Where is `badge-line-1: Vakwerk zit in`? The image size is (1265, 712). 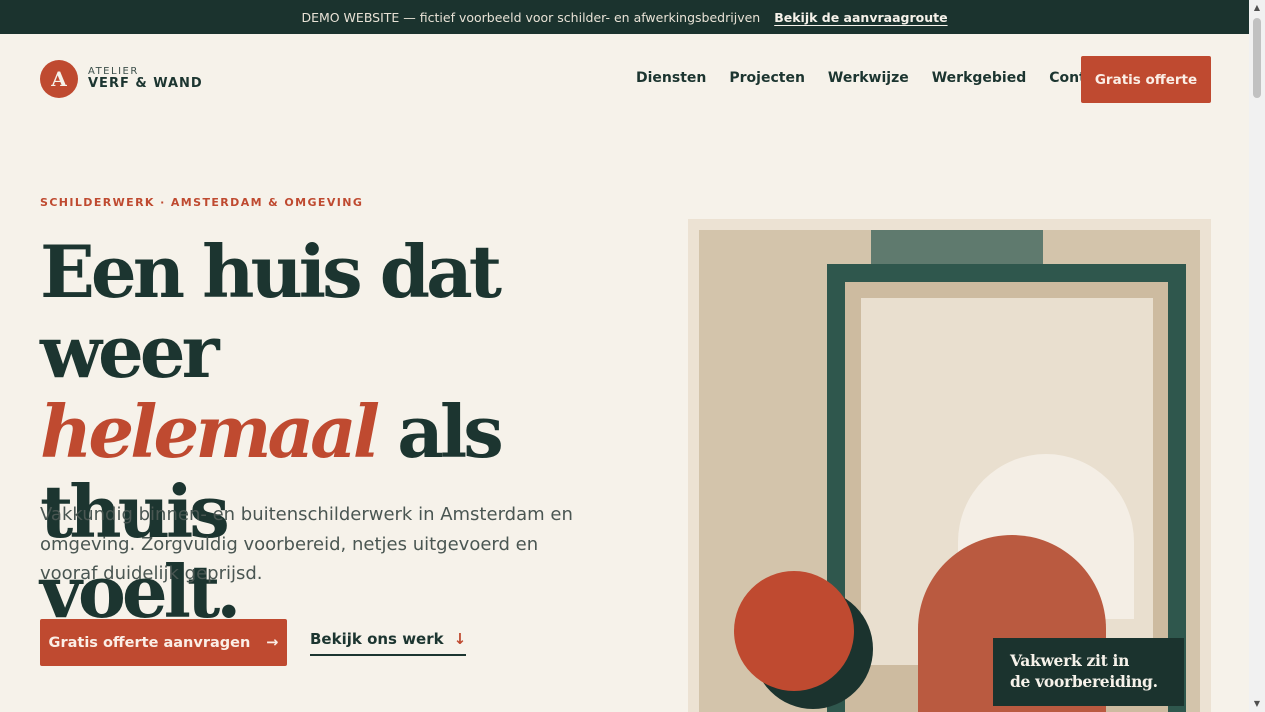 badge-line-1: Vakwerk zit in is located at coordinates (1070, 660).